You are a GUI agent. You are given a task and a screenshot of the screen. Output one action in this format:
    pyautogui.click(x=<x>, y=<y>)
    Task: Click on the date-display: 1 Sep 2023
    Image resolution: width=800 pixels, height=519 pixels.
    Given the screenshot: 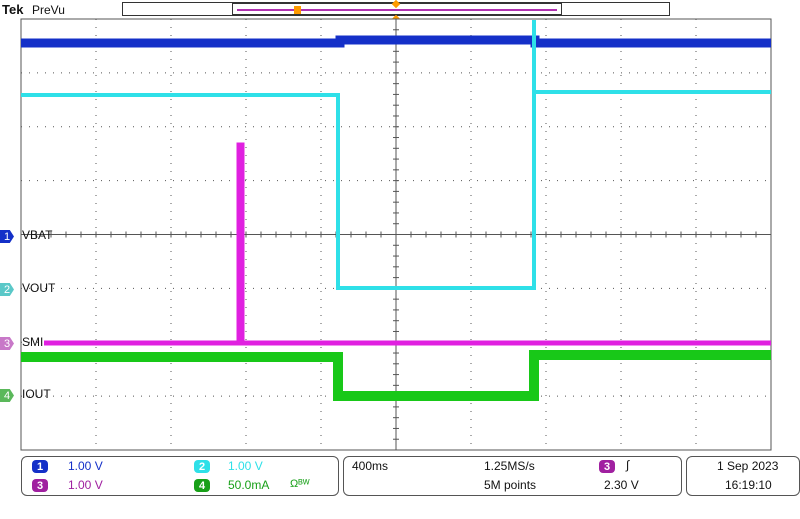 What is the action you would take?
    pyautogui.click(x=748, y=466)
    